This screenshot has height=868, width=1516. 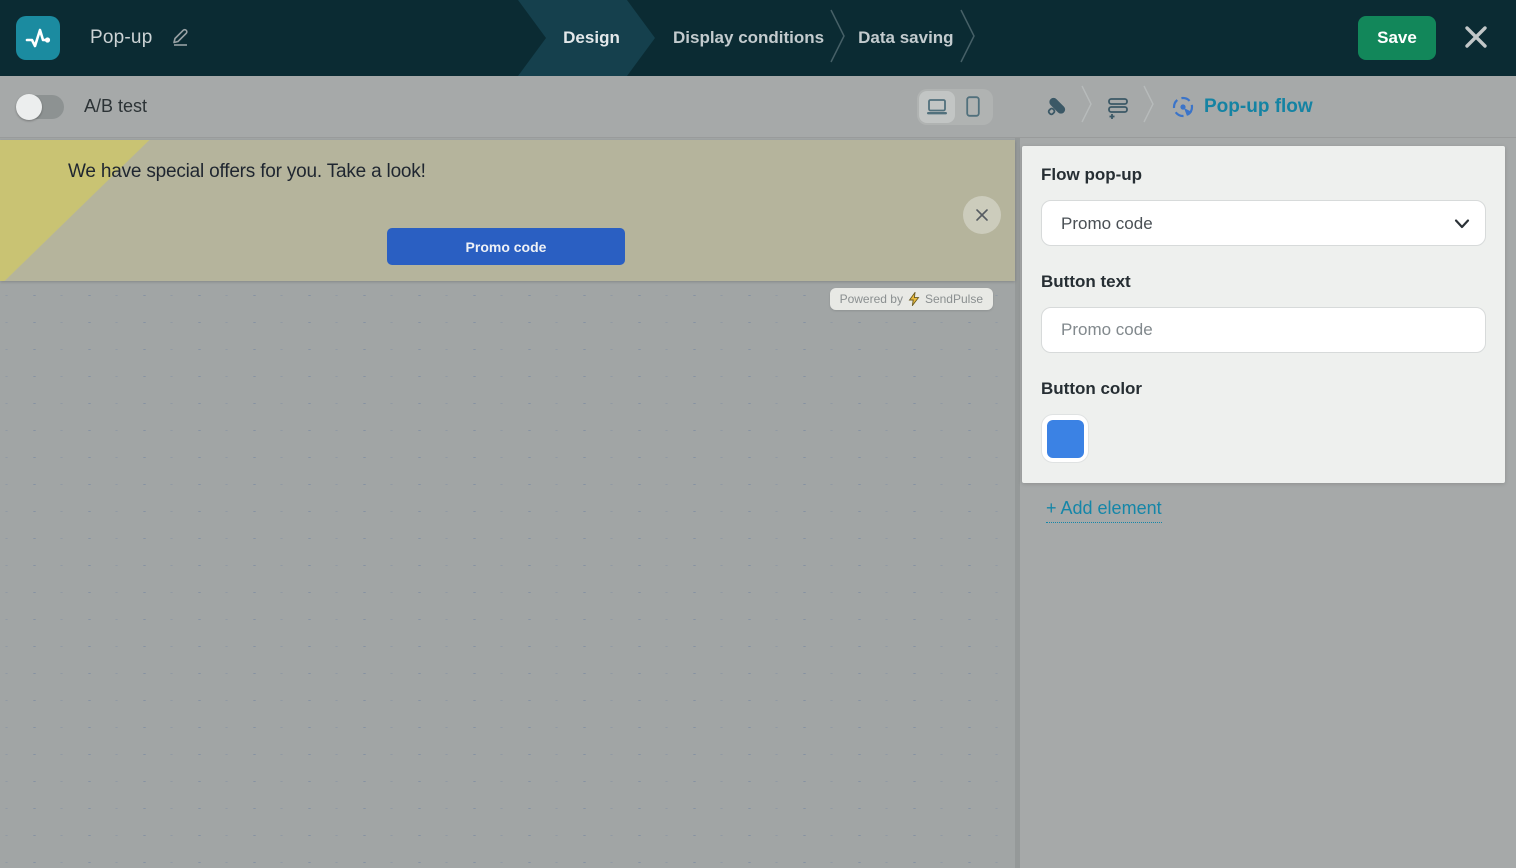 I want to click on color-swatch, so click(x=1065, y=438).